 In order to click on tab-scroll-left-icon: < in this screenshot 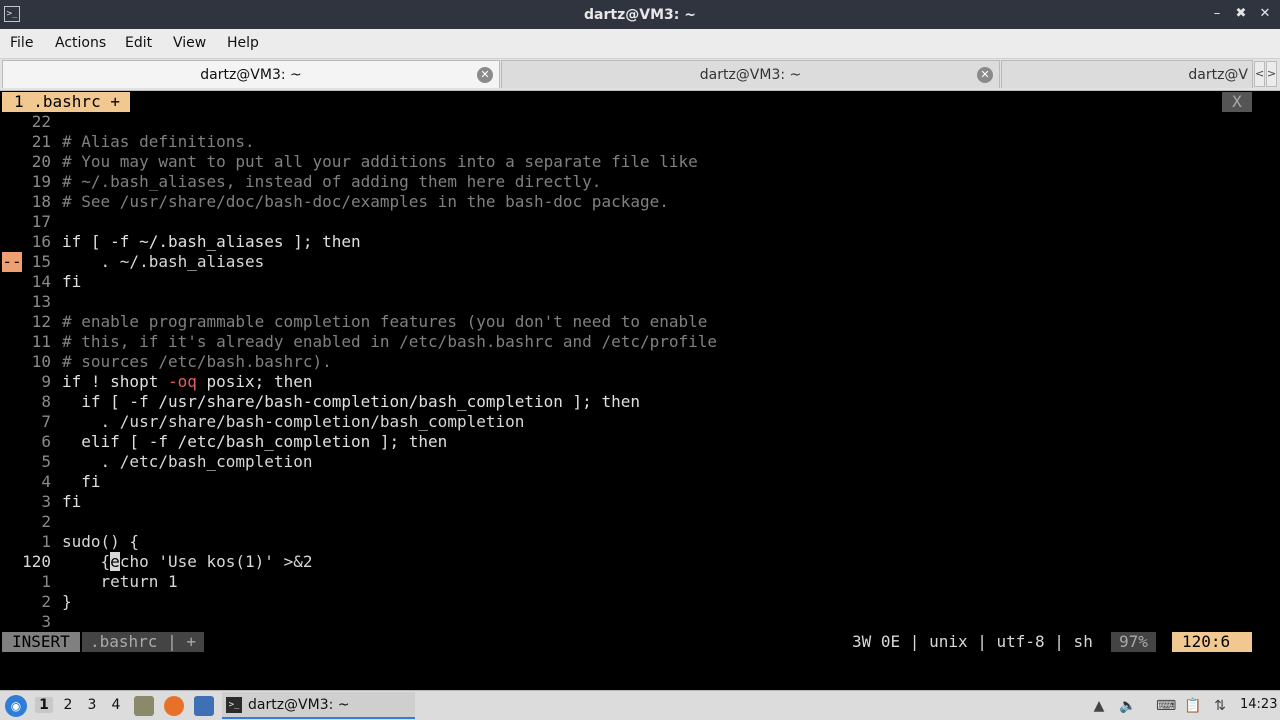, I will do `click(1259, 74)`.